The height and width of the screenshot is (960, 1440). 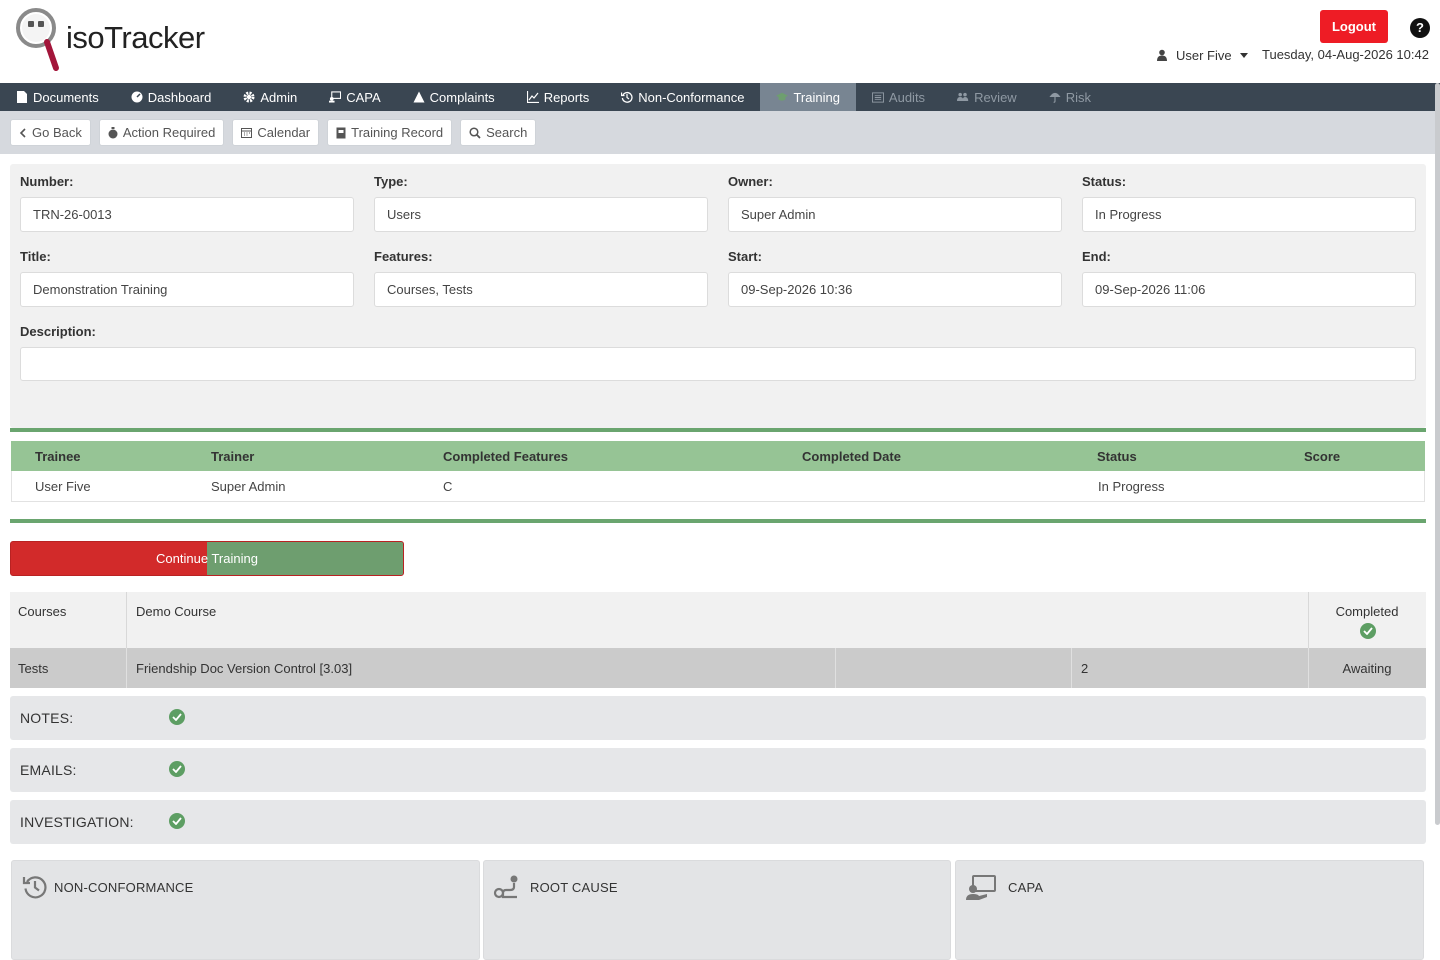 I want to click on umbrella-icon, so click(x=1055, y=97).